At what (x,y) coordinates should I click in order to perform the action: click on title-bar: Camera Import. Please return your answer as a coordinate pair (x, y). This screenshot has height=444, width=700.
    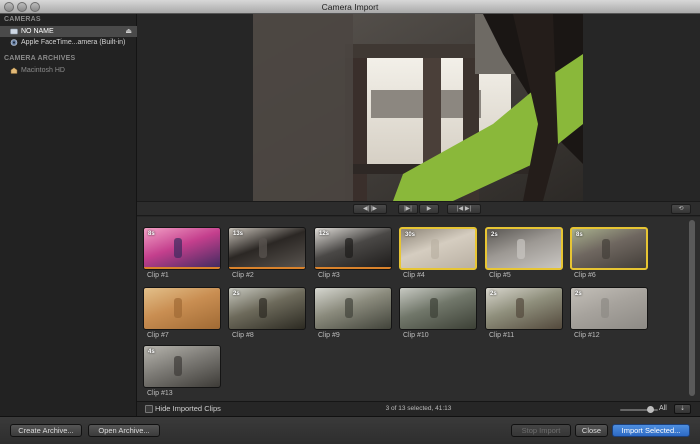
    Looking at the image, I should click on (350, 7).